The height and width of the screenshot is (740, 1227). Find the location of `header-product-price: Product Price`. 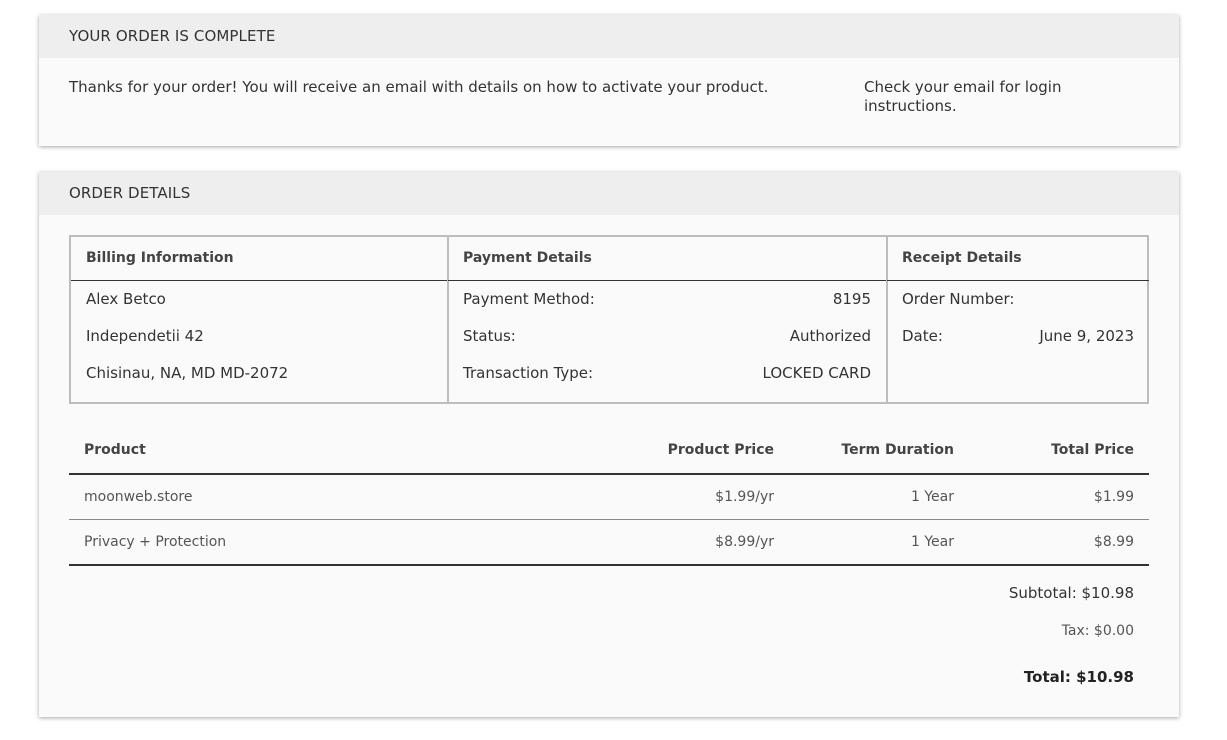

header-product-price: Product Price is located at coordinates (720, 450).